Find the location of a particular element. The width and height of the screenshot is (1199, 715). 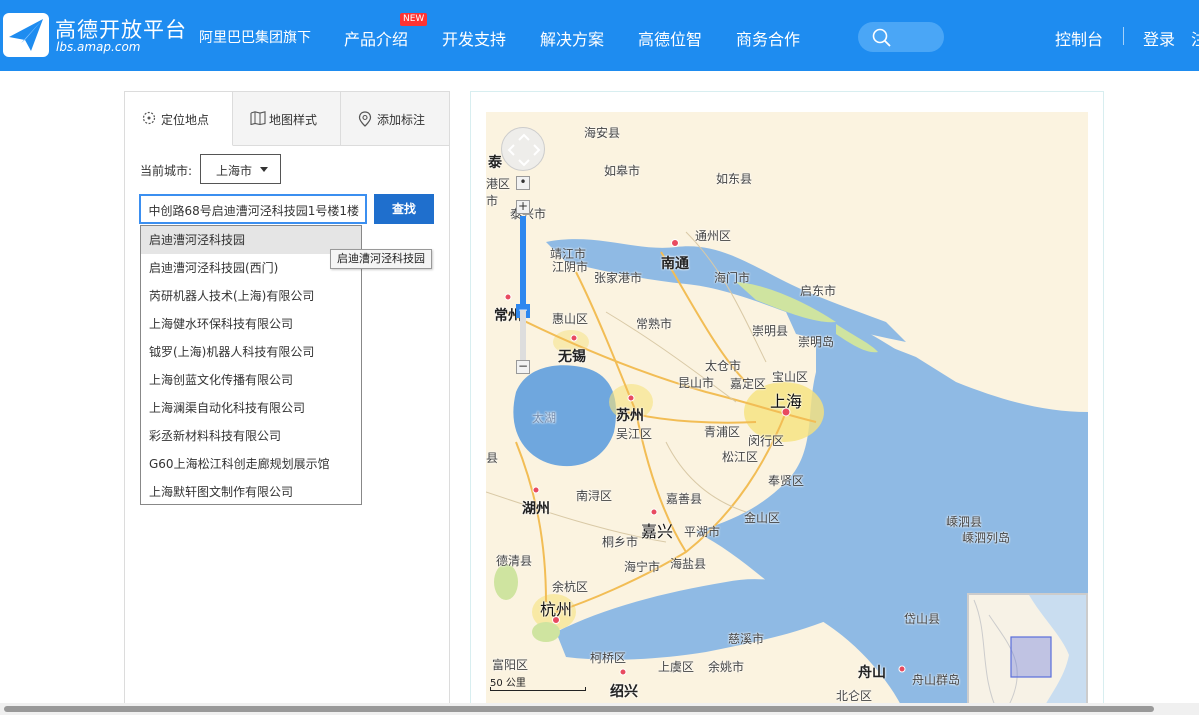

map-overview is located at coordinates (1027, 654).